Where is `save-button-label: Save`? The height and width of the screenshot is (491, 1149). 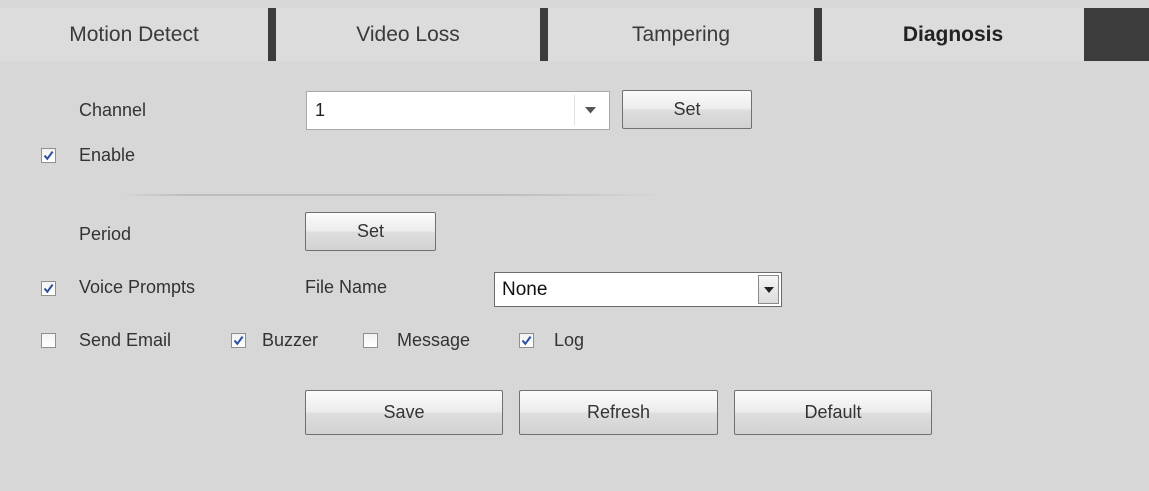 save-button-label: Save is located at coordinates (404, 412).